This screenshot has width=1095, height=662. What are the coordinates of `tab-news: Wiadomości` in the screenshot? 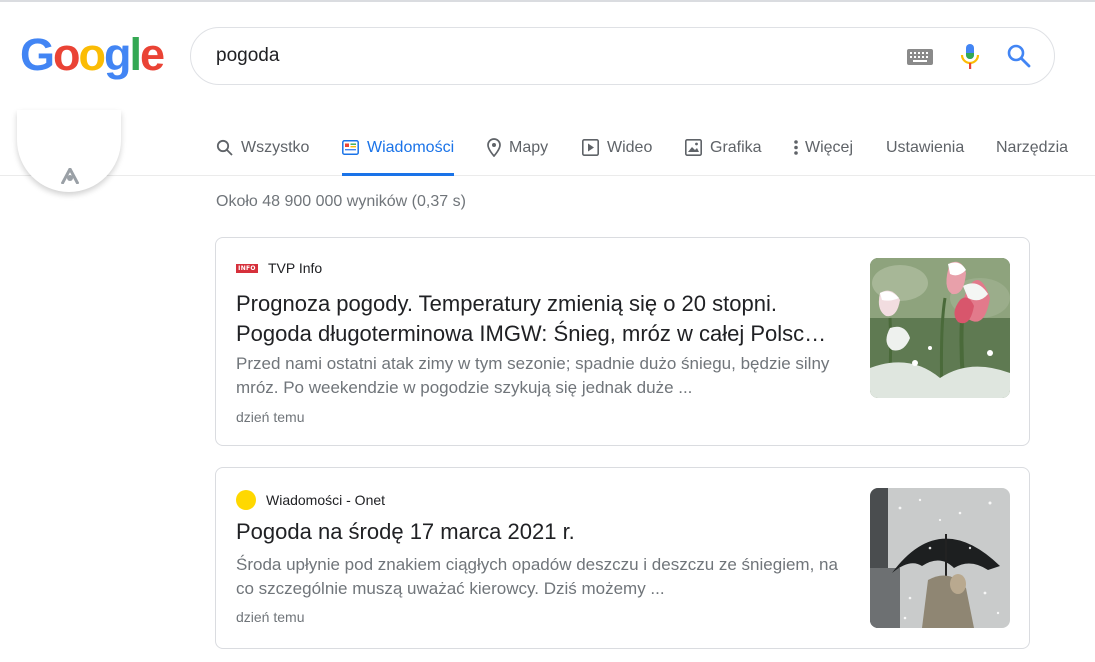 It's located at (398, 148).